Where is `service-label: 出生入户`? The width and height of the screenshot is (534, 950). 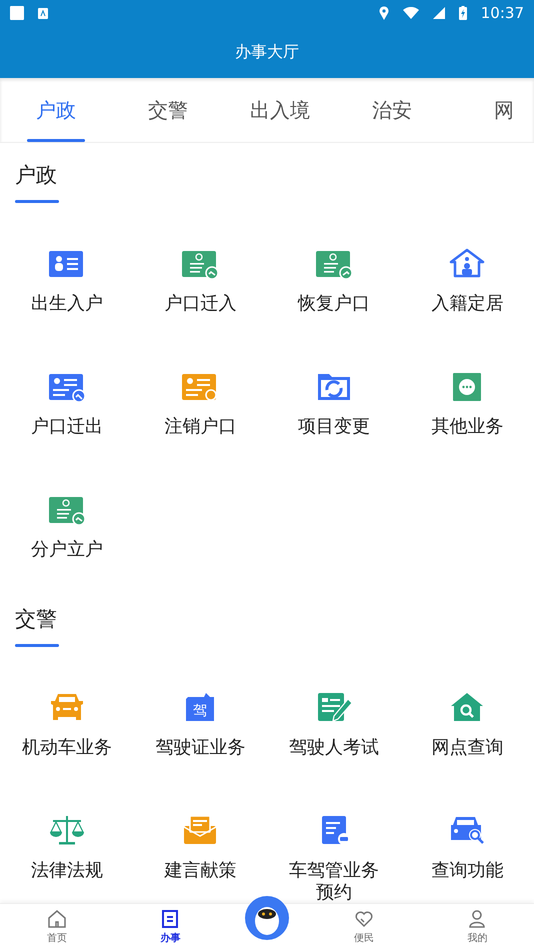
service-label: 出生入户 is located at coordinates (67, 304).